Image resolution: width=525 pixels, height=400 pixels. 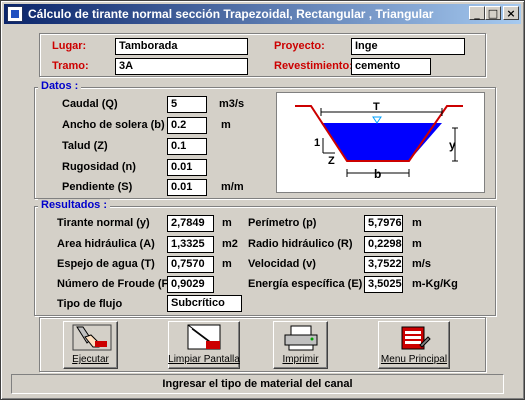 What do you see at coordinates (417, 223) in the screenshot?
I see `perimetro-unit: m` at bounding box center [417, 223].